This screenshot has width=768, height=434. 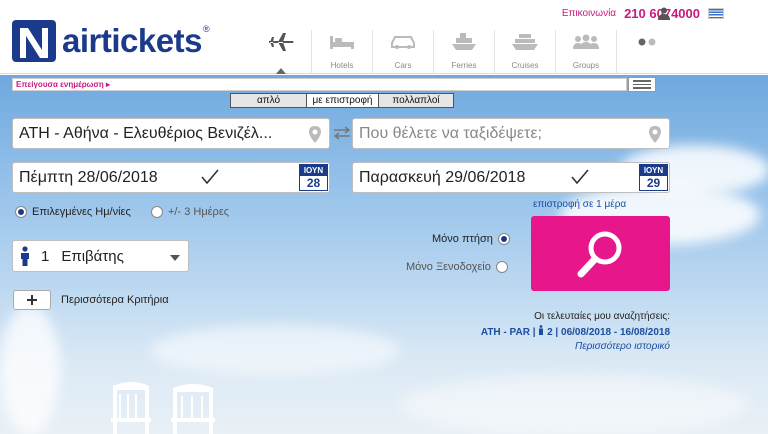 I want to click on radio-flight-only: Μόνο πτήση, so click(x=471, y=239).